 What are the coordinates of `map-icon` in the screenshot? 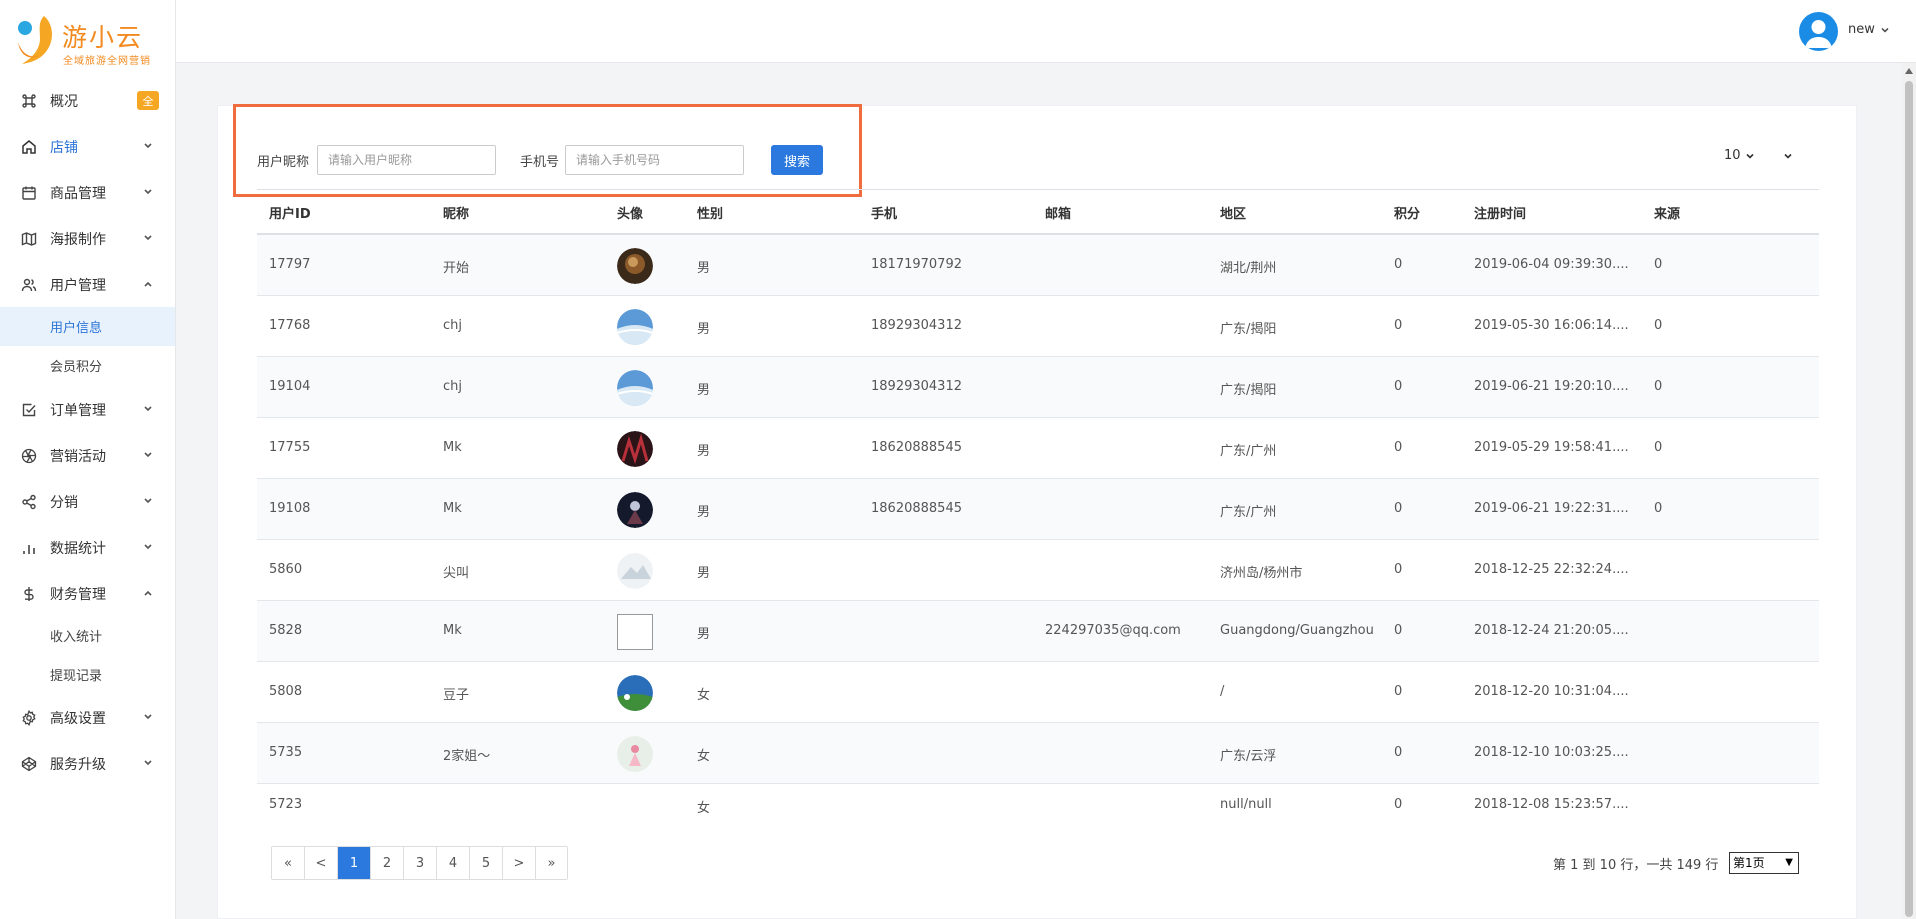 It's located at (29, 239).